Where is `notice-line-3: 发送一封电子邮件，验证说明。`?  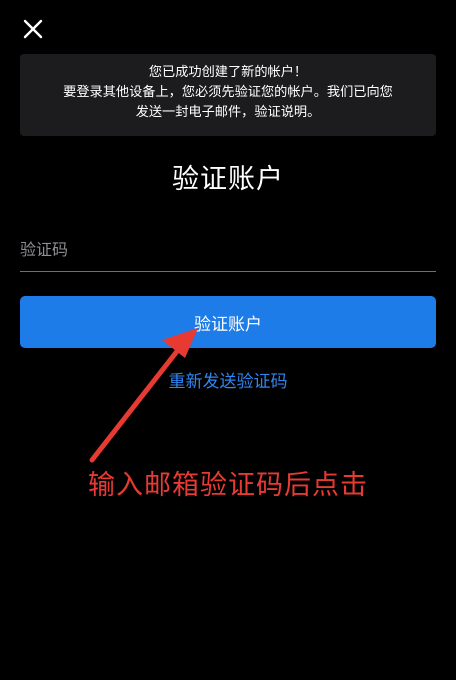 notice-line-3: 发送一封电子邮件，验证说明。 is located at coordinates (228, 112).